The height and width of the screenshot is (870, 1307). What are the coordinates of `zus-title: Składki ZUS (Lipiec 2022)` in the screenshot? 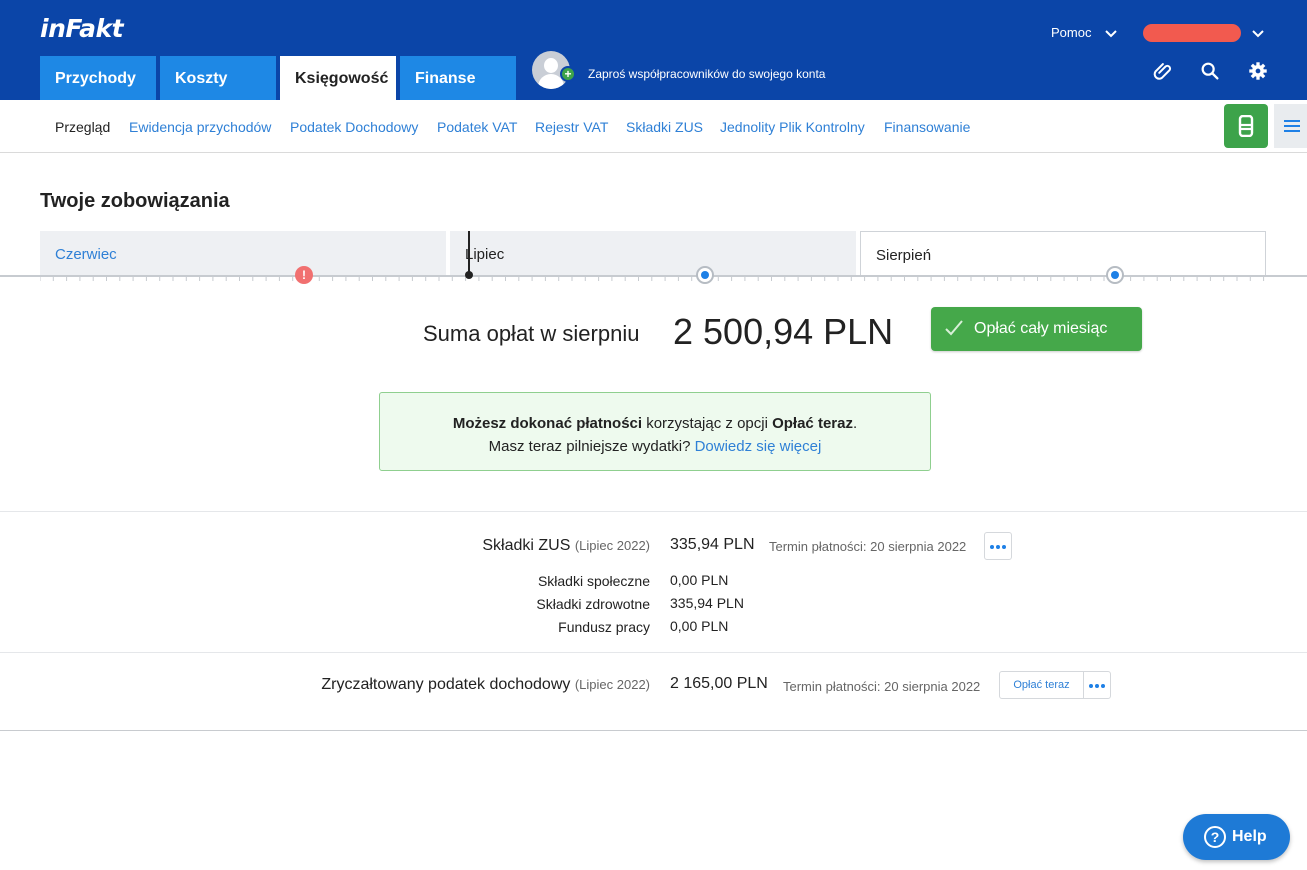 It's located at (566, 546).